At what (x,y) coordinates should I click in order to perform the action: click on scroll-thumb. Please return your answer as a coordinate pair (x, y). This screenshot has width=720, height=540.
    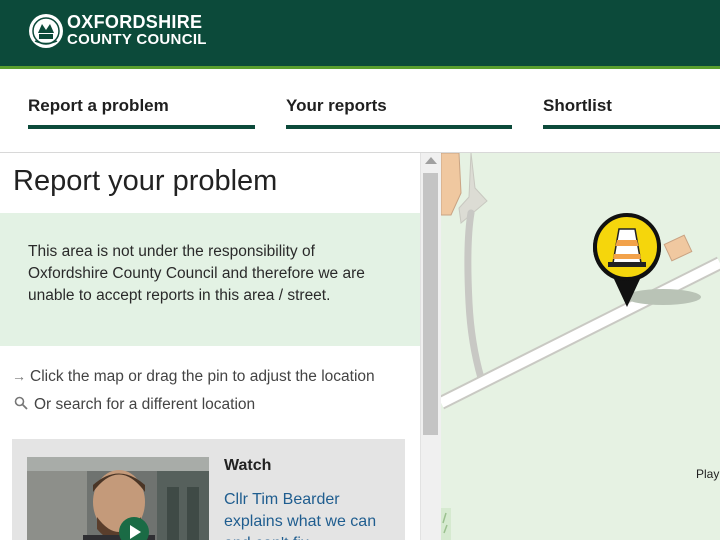
    Looking at the image, I should click on (430, 304).